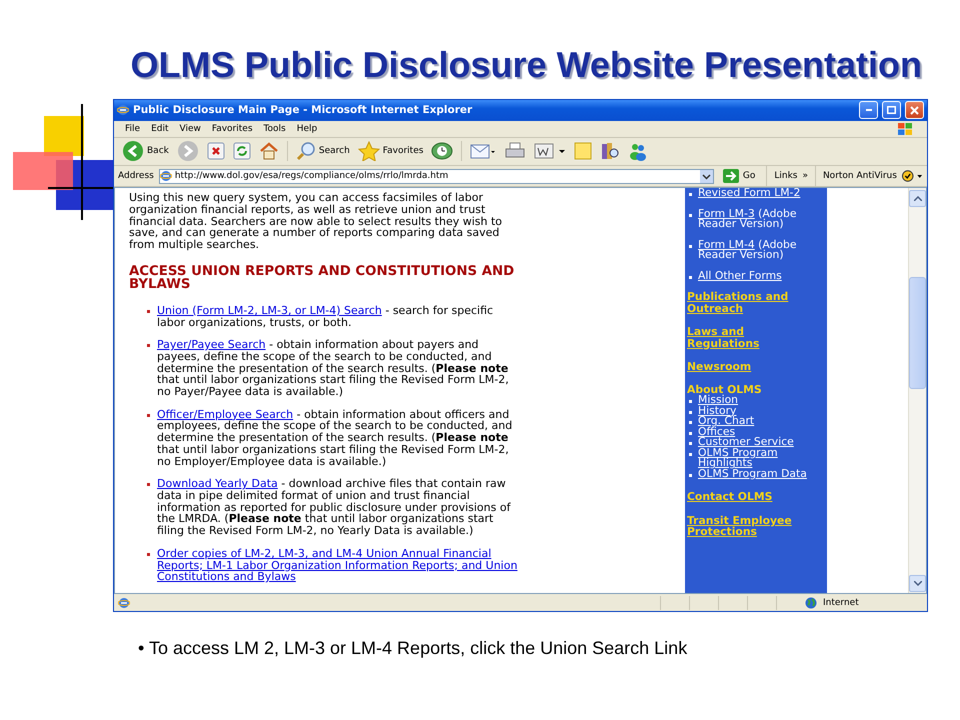  I want to click on bullet-note: • To access LM 2, LM-3 or LM-4 Reports, click the Union Search Link, so click(413, 648).